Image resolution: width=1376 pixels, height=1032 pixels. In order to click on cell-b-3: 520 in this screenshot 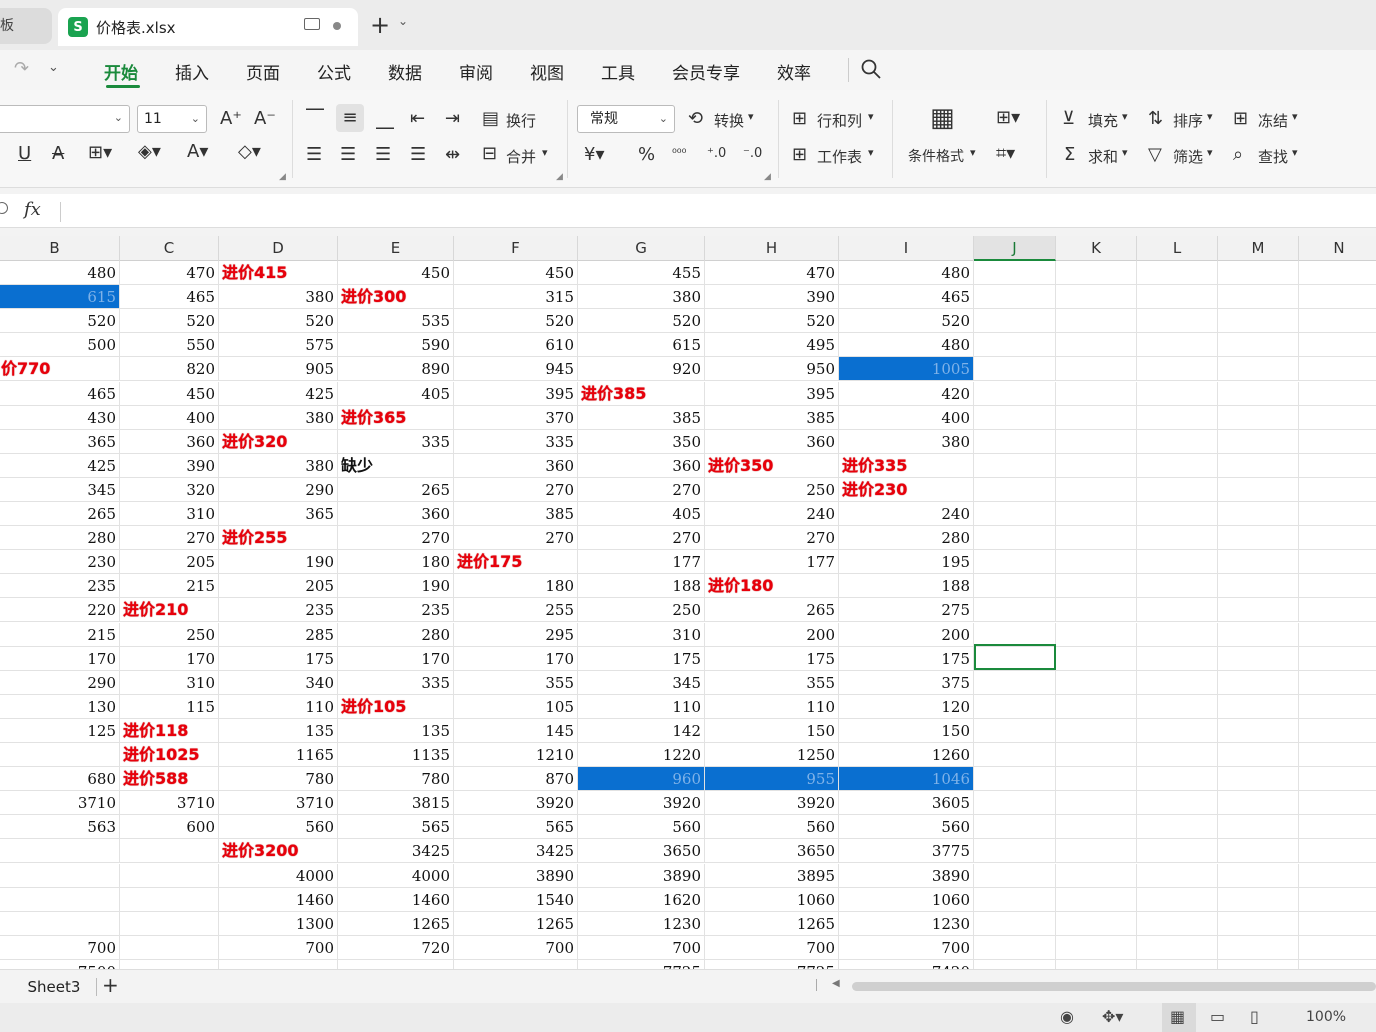, I will do `click(60, 321)`.